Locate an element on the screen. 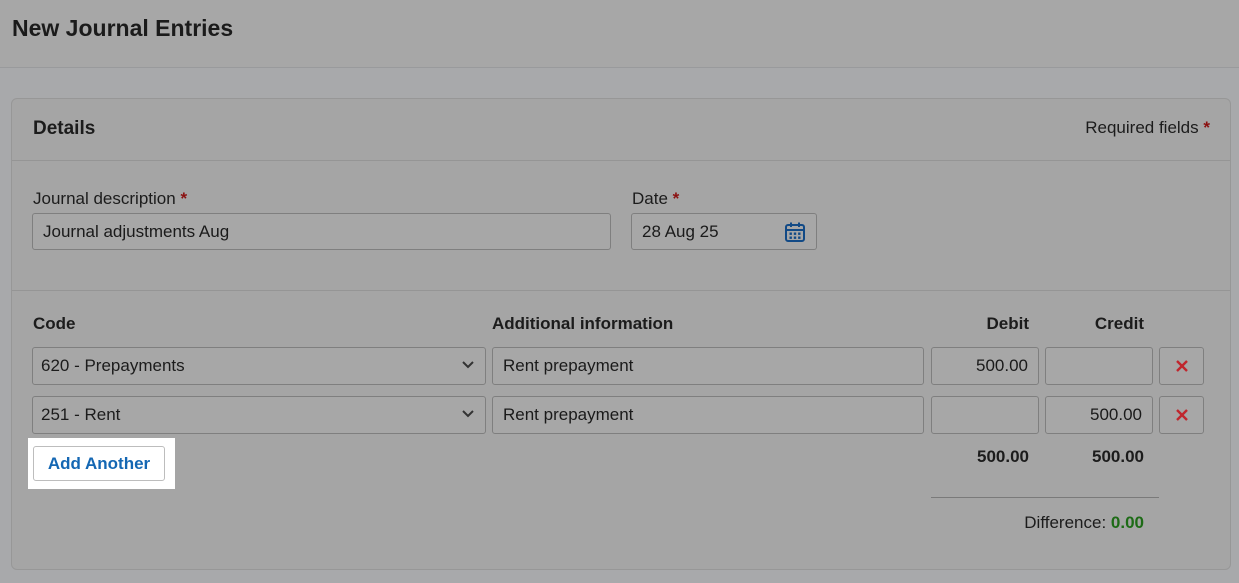 The height and width of the screenshot is (583, 1239). column-header-additional-info: Additional information is located at coordinates (583, 323).